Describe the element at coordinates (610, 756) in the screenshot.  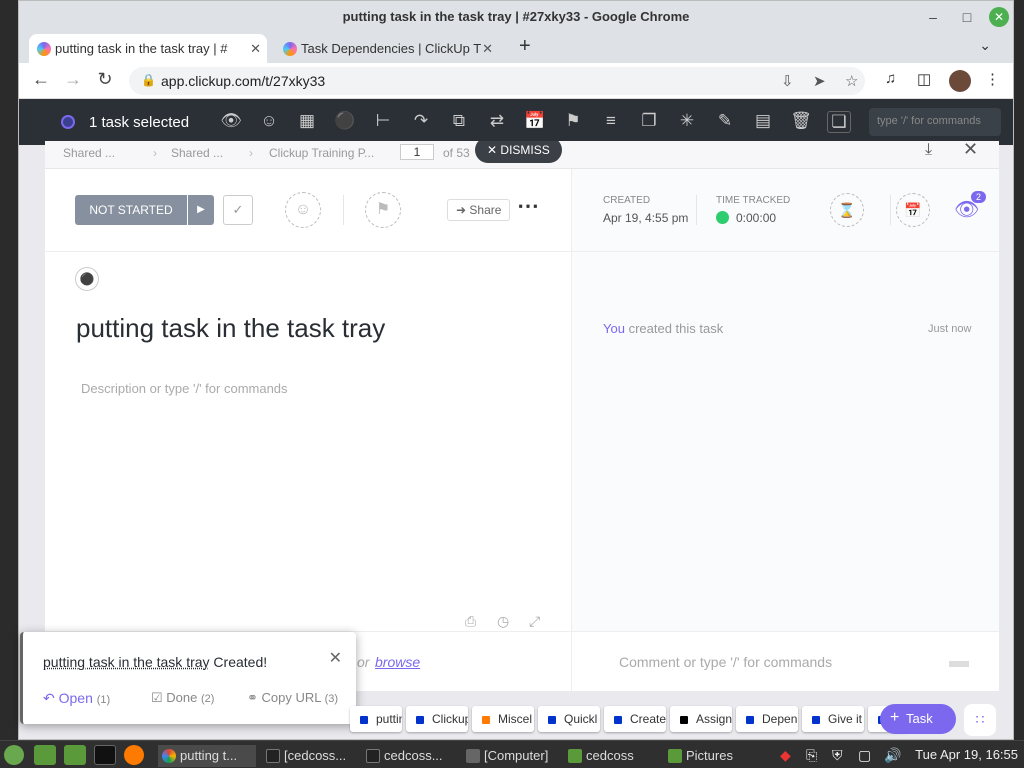
I see `taskbar-item-folder: cedcoss` at that location.